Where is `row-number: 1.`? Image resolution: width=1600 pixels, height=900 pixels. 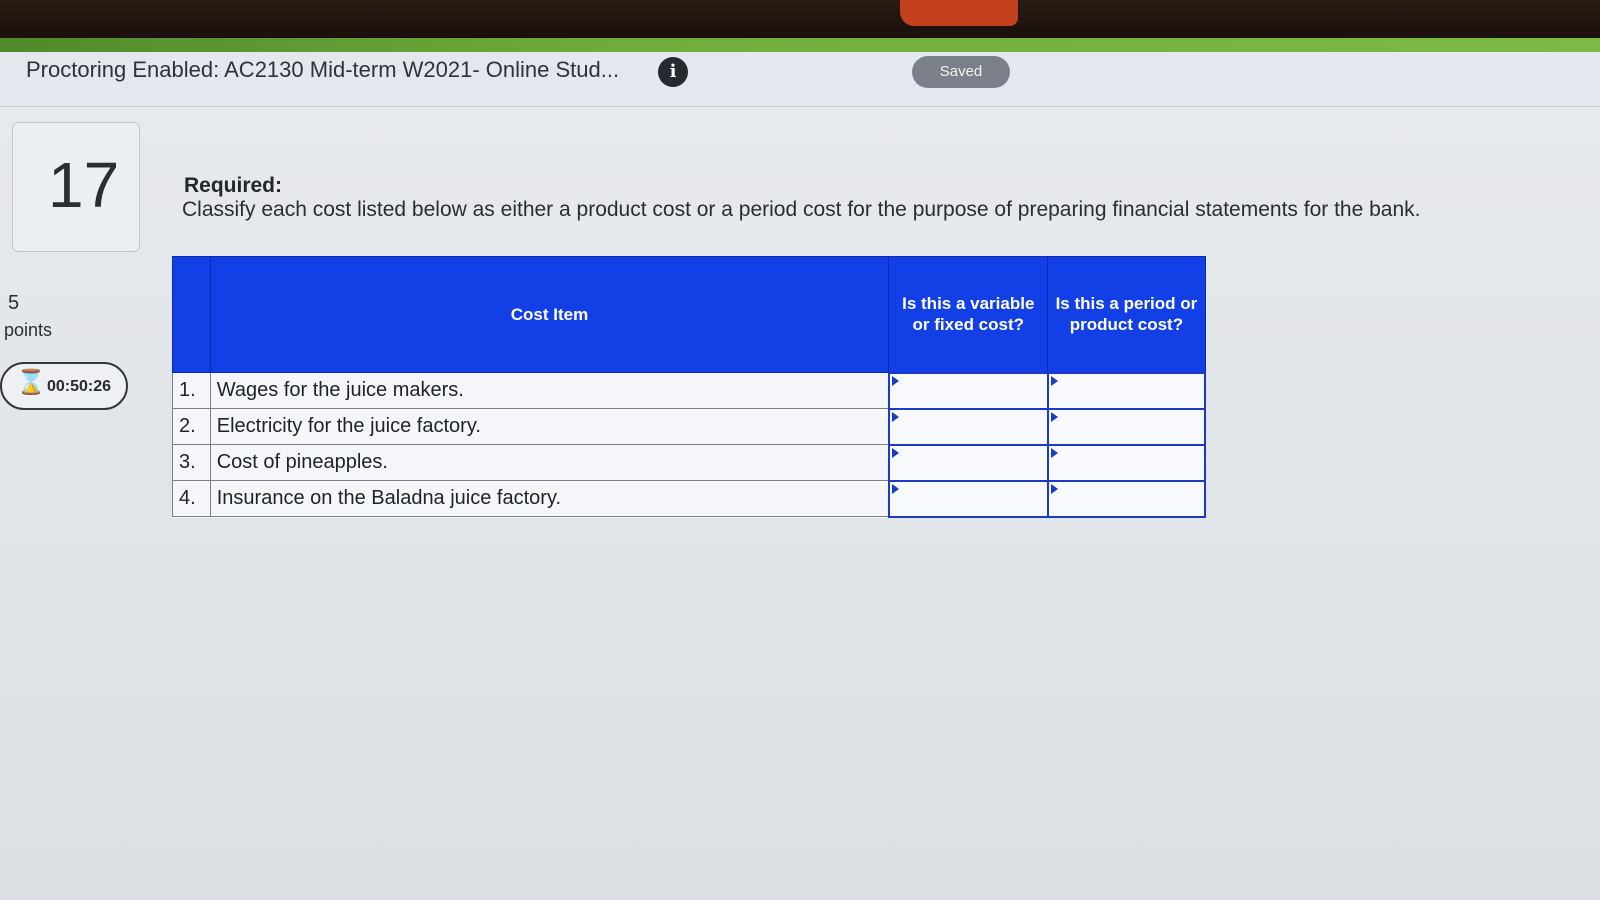
row-number: 1. is located at coordinates (191, 390).